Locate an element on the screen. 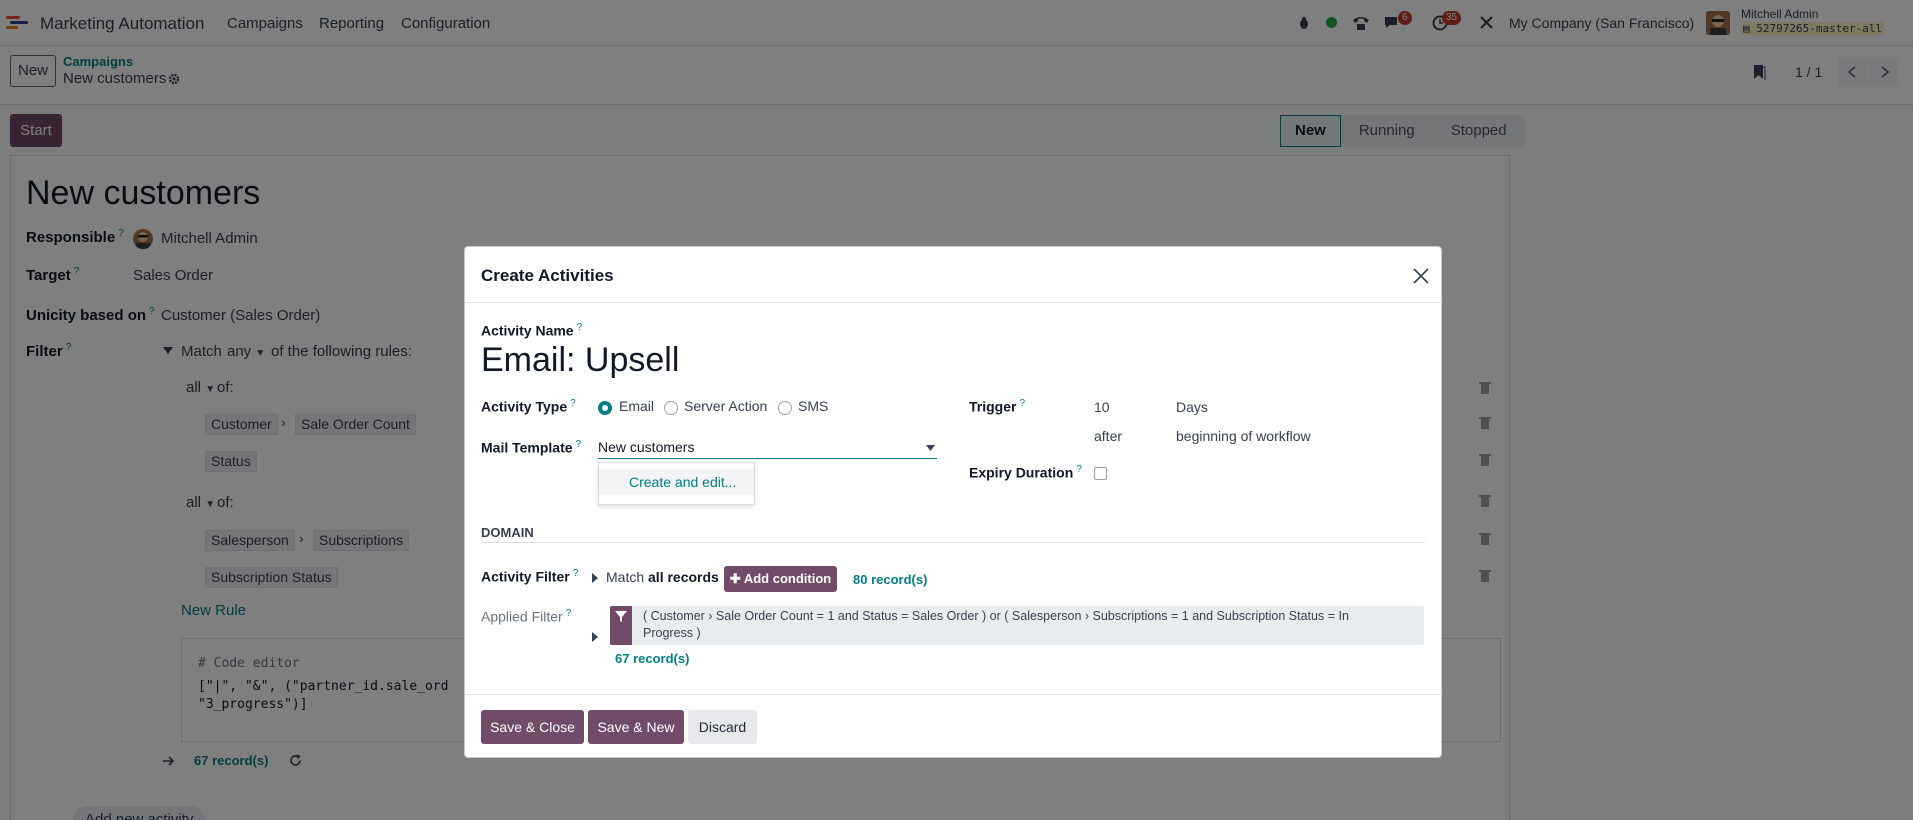  domain-separator is located at coordinates (953, 542).